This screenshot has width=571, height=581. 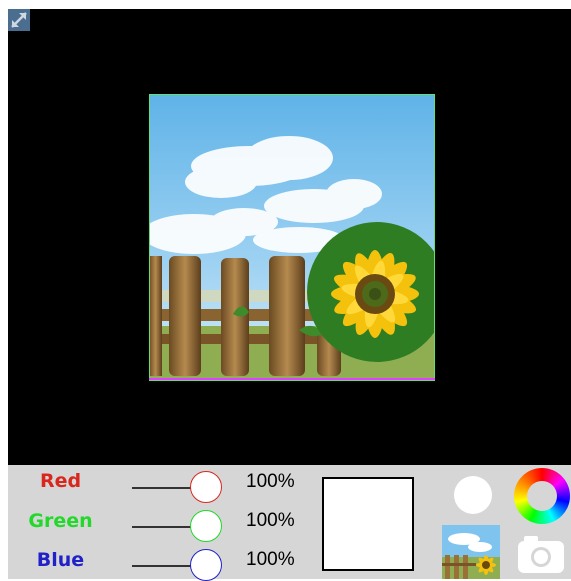 I want to click on expand-arrows-icon, so click(x=19, y=20).